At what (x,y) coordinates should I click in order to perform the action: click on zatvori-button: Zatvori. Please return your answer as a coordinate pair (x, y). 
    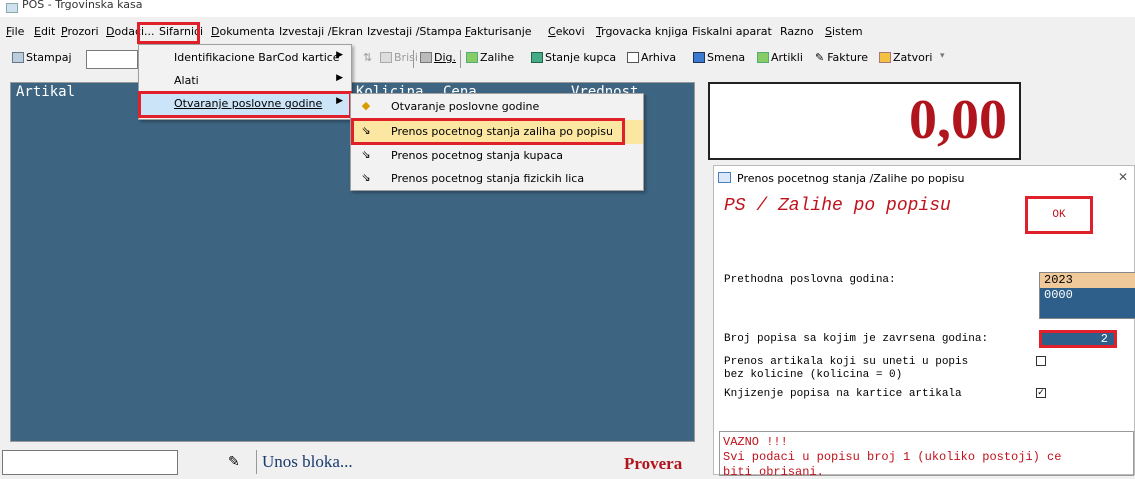
    Looking at the image, I should click on (905, 57).